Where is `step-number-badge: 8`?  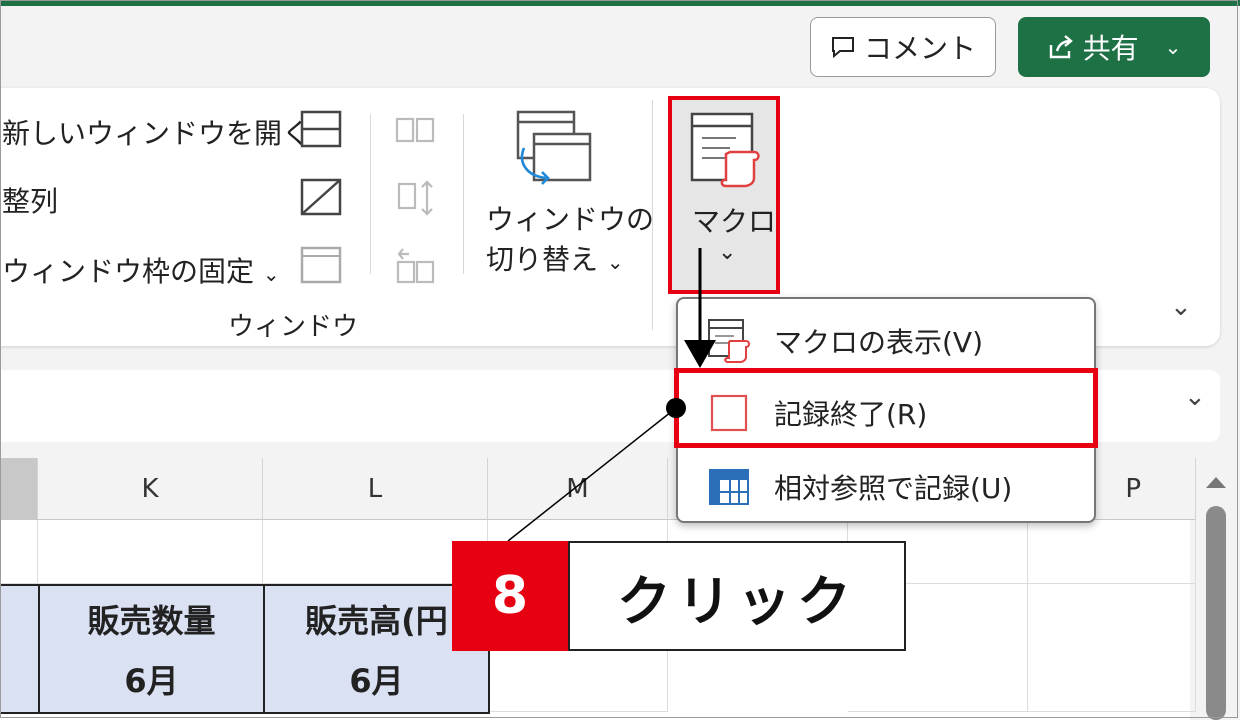
step-number-badge: 8 is located at coordinates (510, 596).